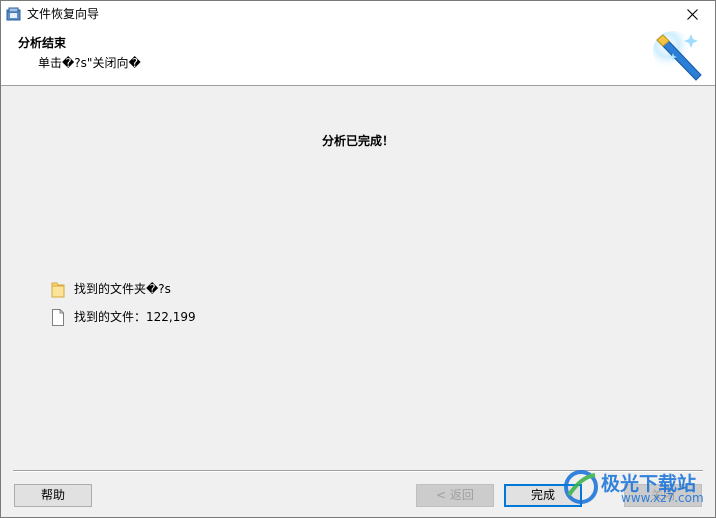 The width and height of the screenshot is (716, 518). What do you see at coordinates (63, 14) in the screenshot?
I see `window-title: 文件恢复向导` at bounding box center [63, 14].